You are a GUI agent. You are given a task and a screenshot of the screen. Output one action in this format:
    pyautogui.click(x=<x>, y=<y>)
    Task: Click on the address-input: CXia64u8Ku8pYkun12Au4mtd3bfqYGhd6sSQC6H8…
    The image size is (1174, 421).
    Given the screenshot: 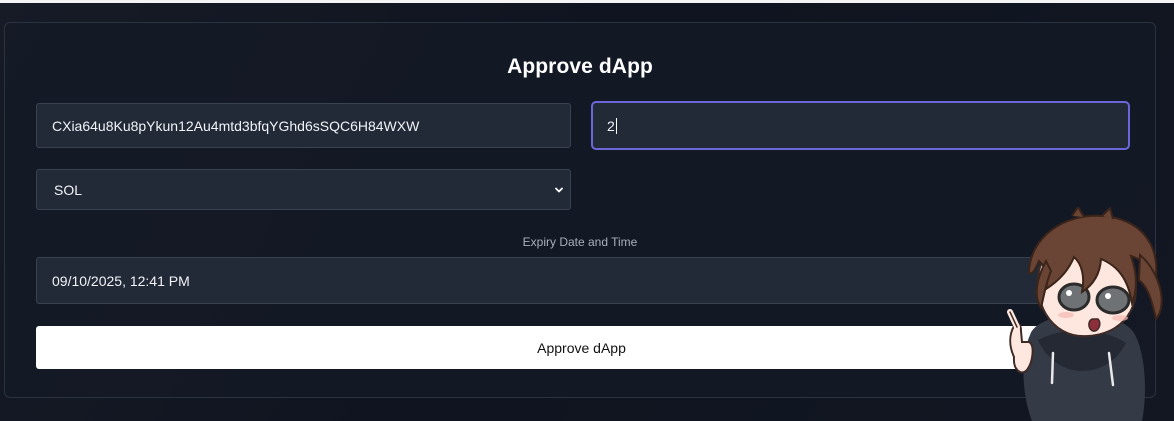 What is the action you would take?
    pyautogui.click(x=303, y=125)
    